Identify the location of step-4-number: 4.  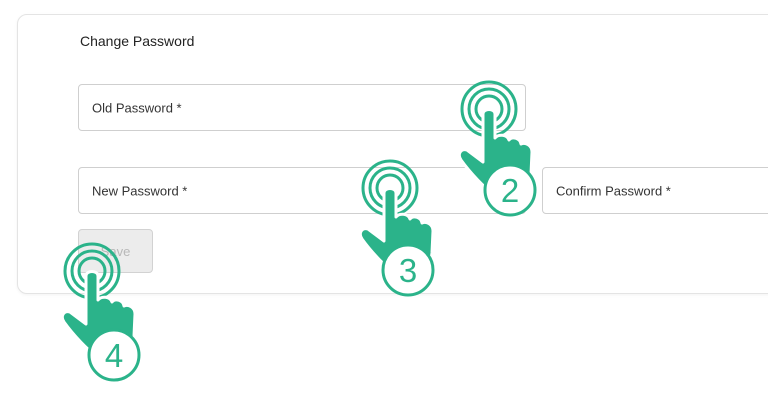
(114, 355).